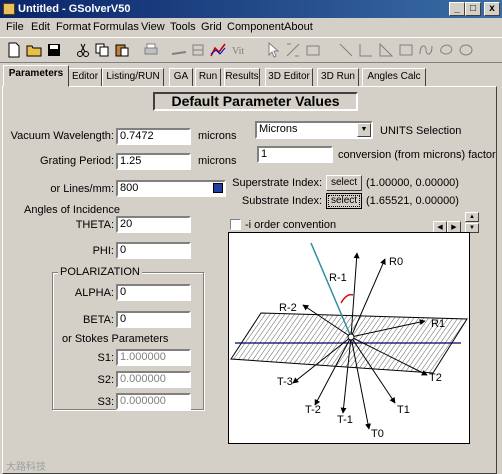  What do you see at coordinates (62, 136) in the screenshot?
I see `wavelength-label: Vacuum Wavelength:` at bounding box center [62, 136].